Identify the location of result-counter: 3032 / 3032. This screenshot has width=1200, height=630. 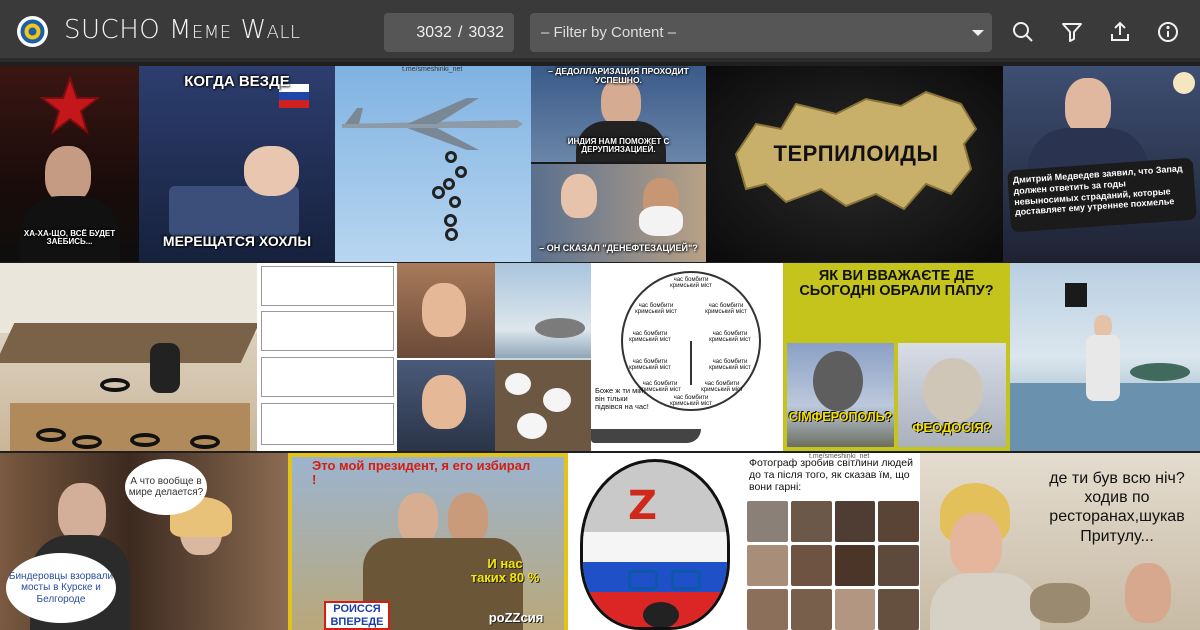
(449, 32).